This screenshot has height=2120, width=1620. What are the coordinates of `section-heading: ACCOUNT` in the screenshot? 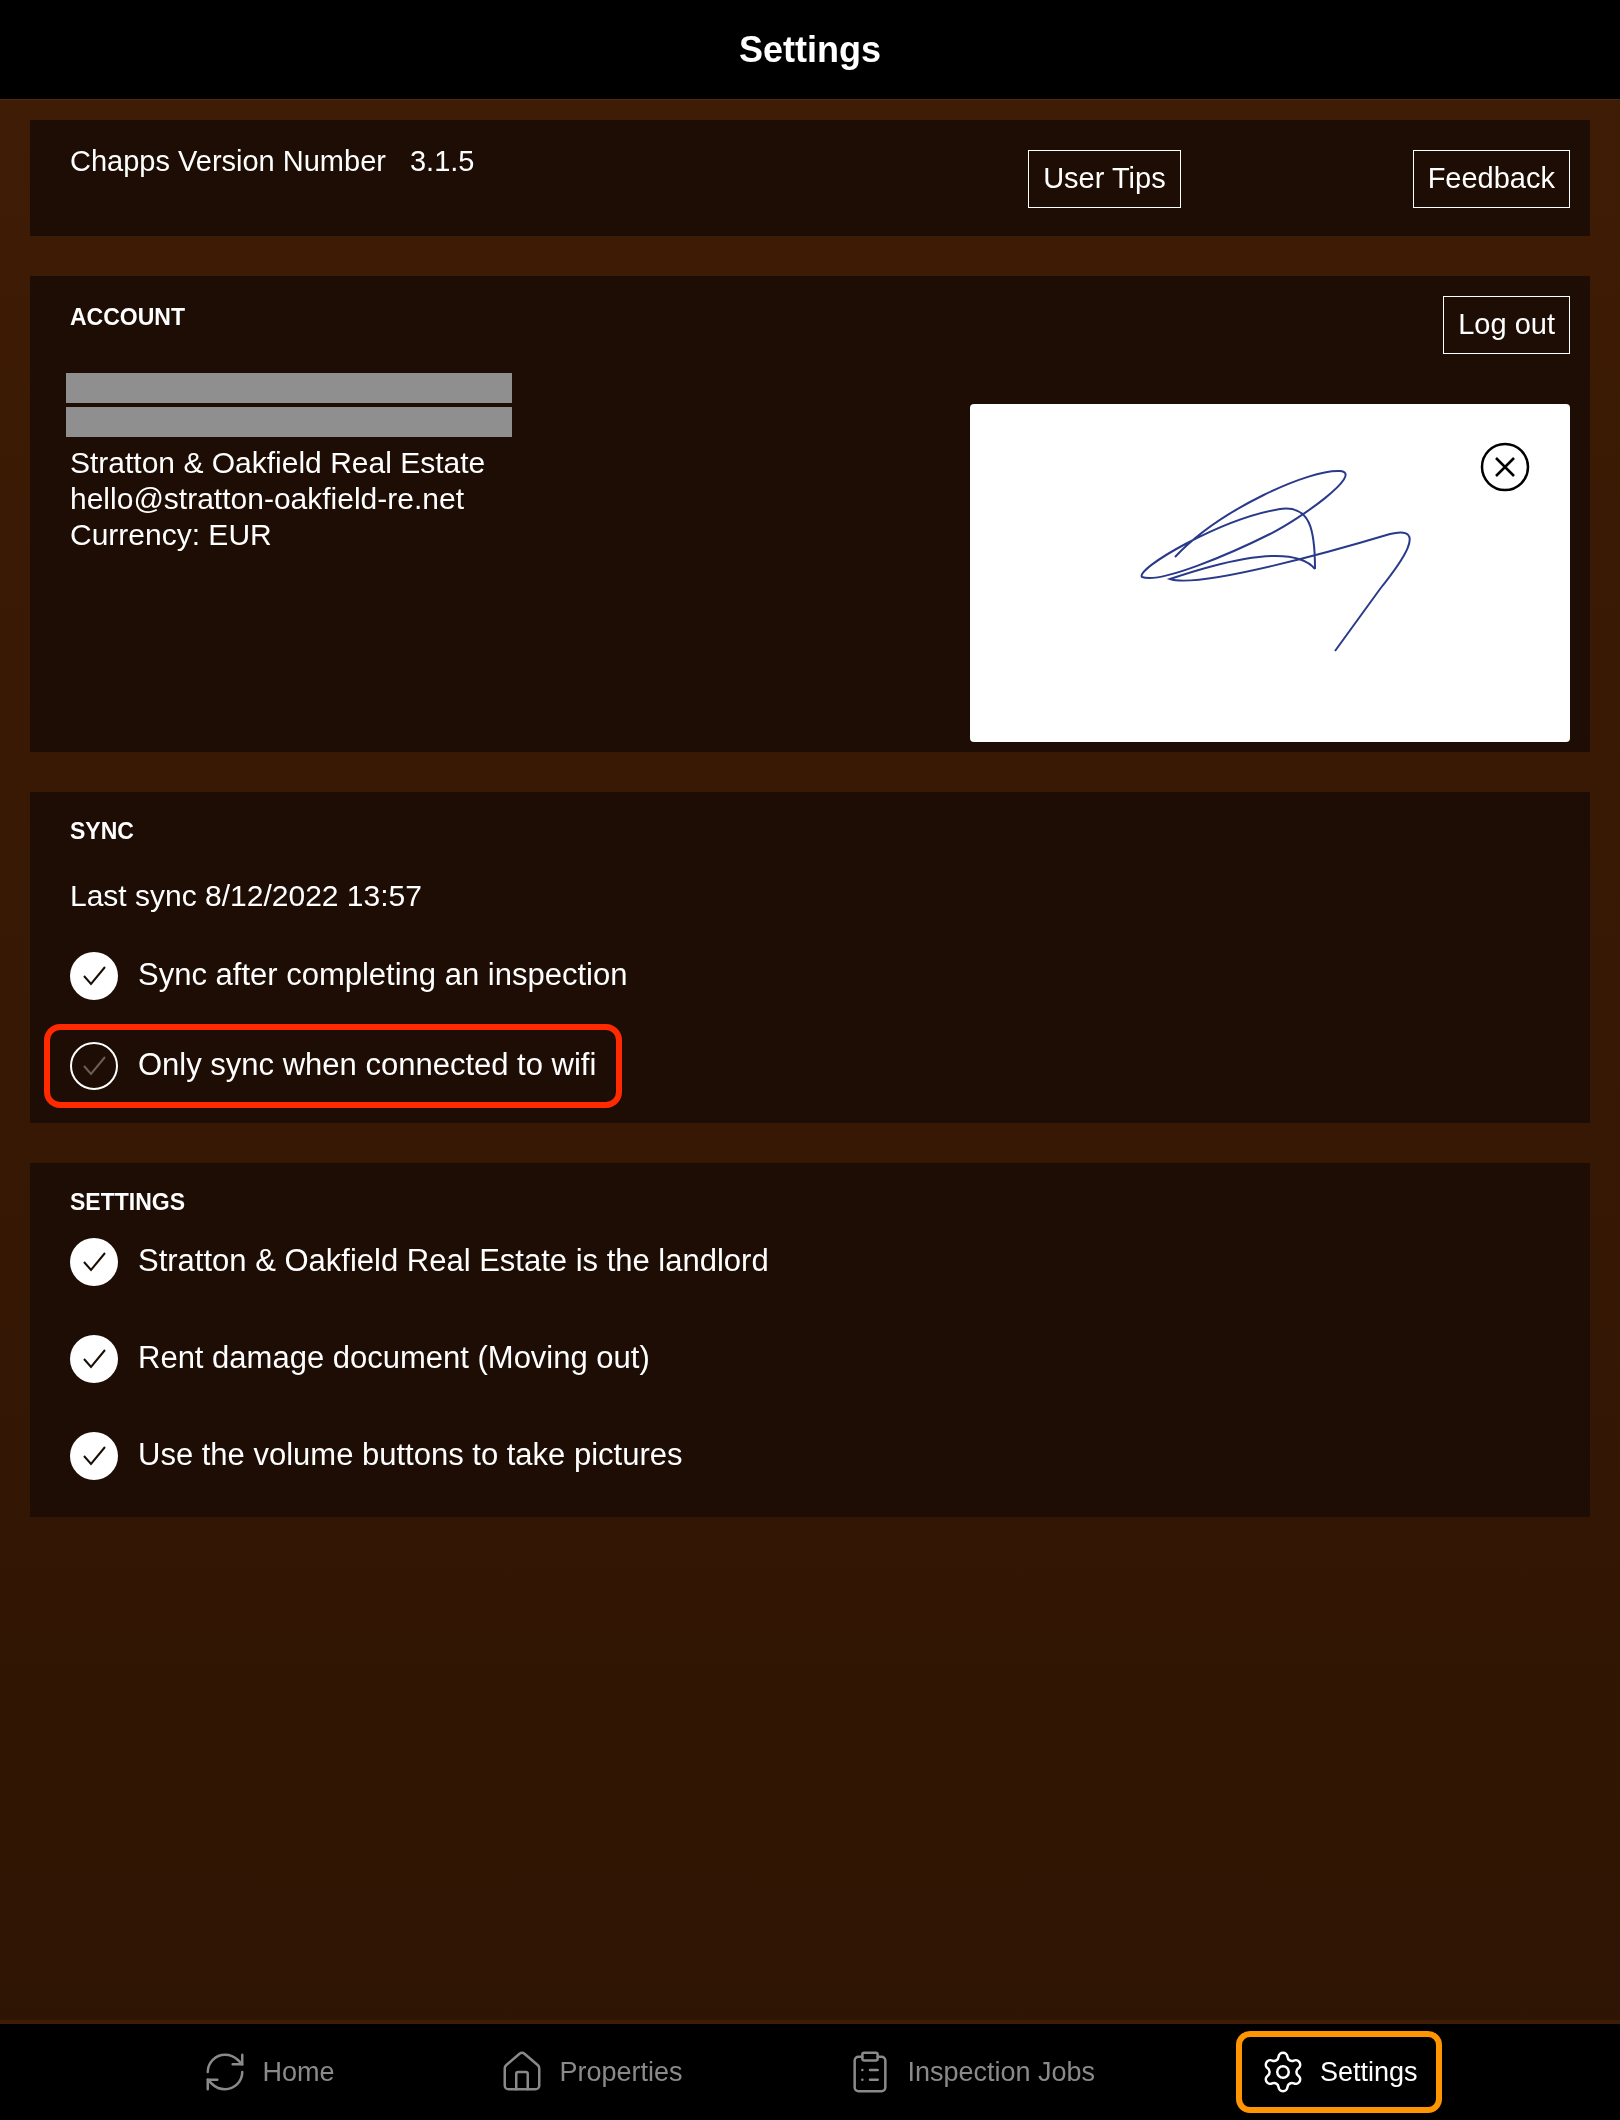 It's located at (128, 317).